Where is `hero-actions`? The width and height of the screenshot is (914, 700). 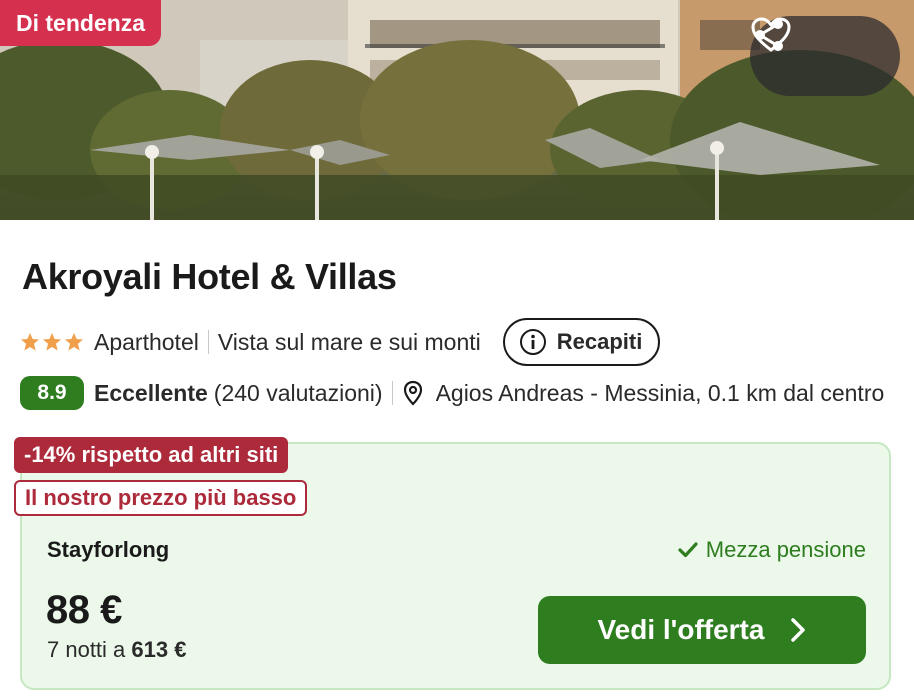 hero-actions is located at coordinates (825, 56).